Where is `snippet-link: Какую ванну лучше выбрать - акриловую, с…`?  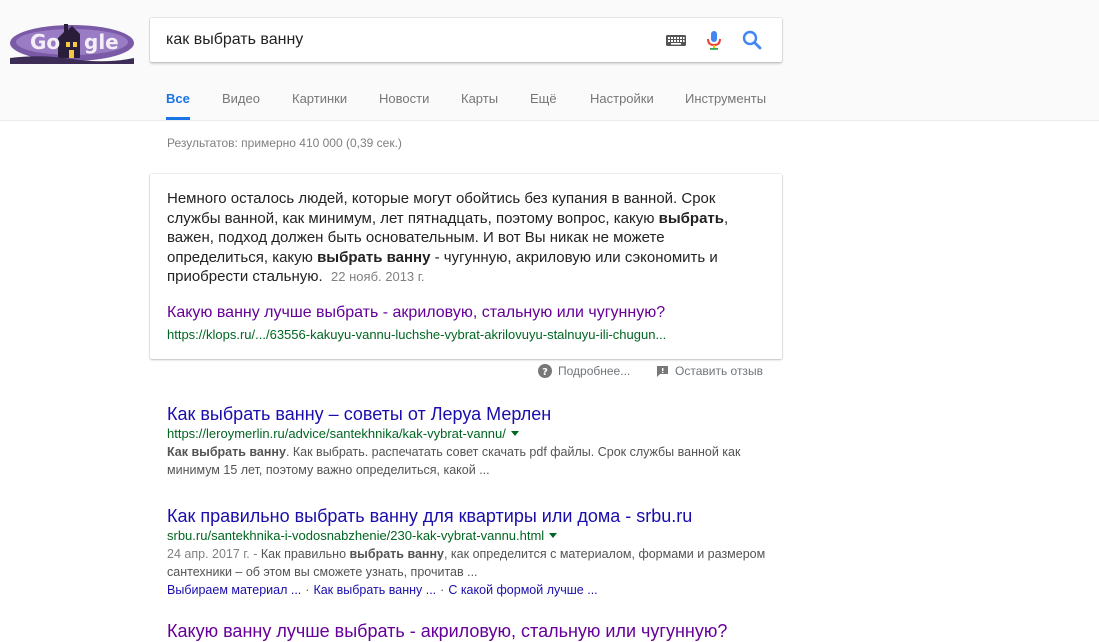
snippet-link: Какую ванну лучше выбрать - акриловую, с… is located at coordinates (416, 313).